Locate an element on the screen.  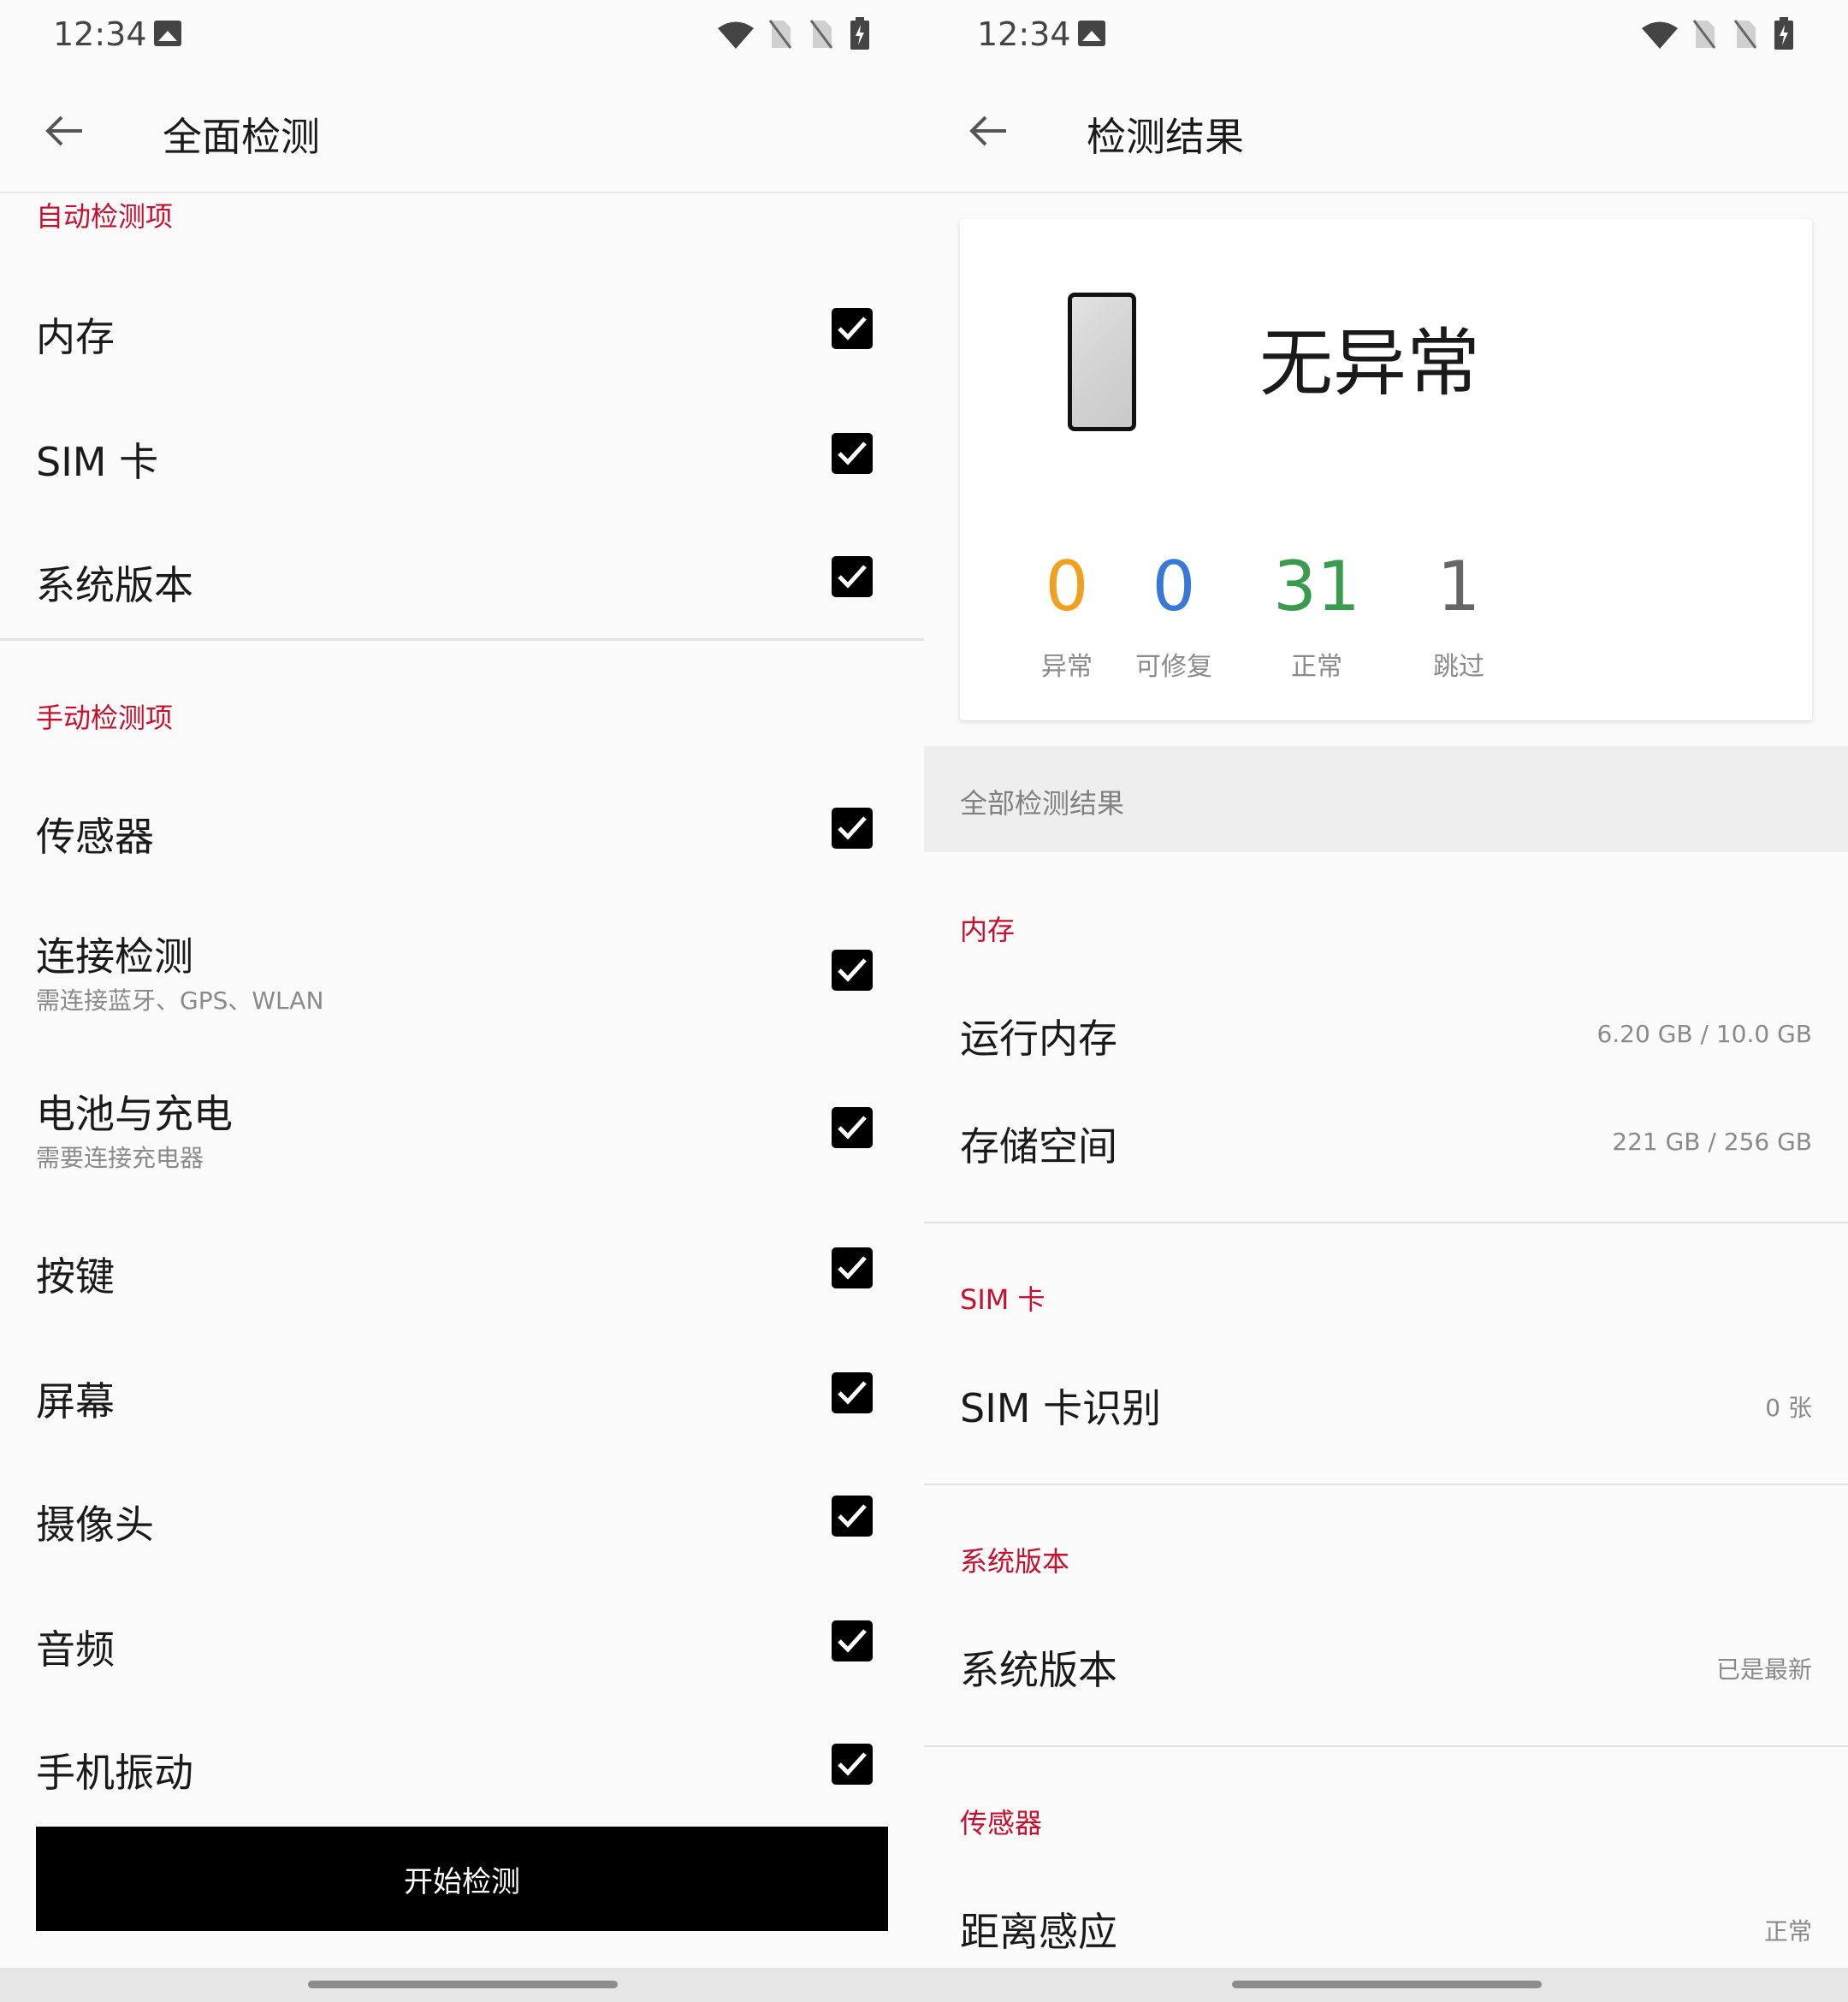
result-item-label: 距离感应 is located at coordinates (1038, 1932).